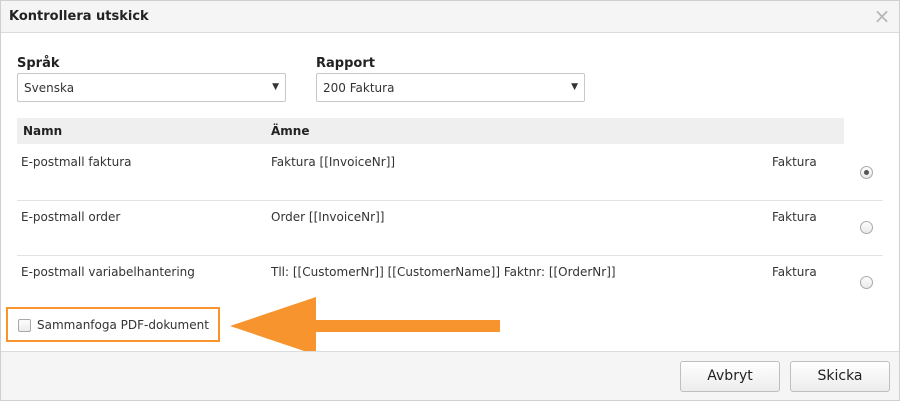 The height and width of the screenshot is (401, 900). I want to click on language-label: Språk, so click(38, 63).